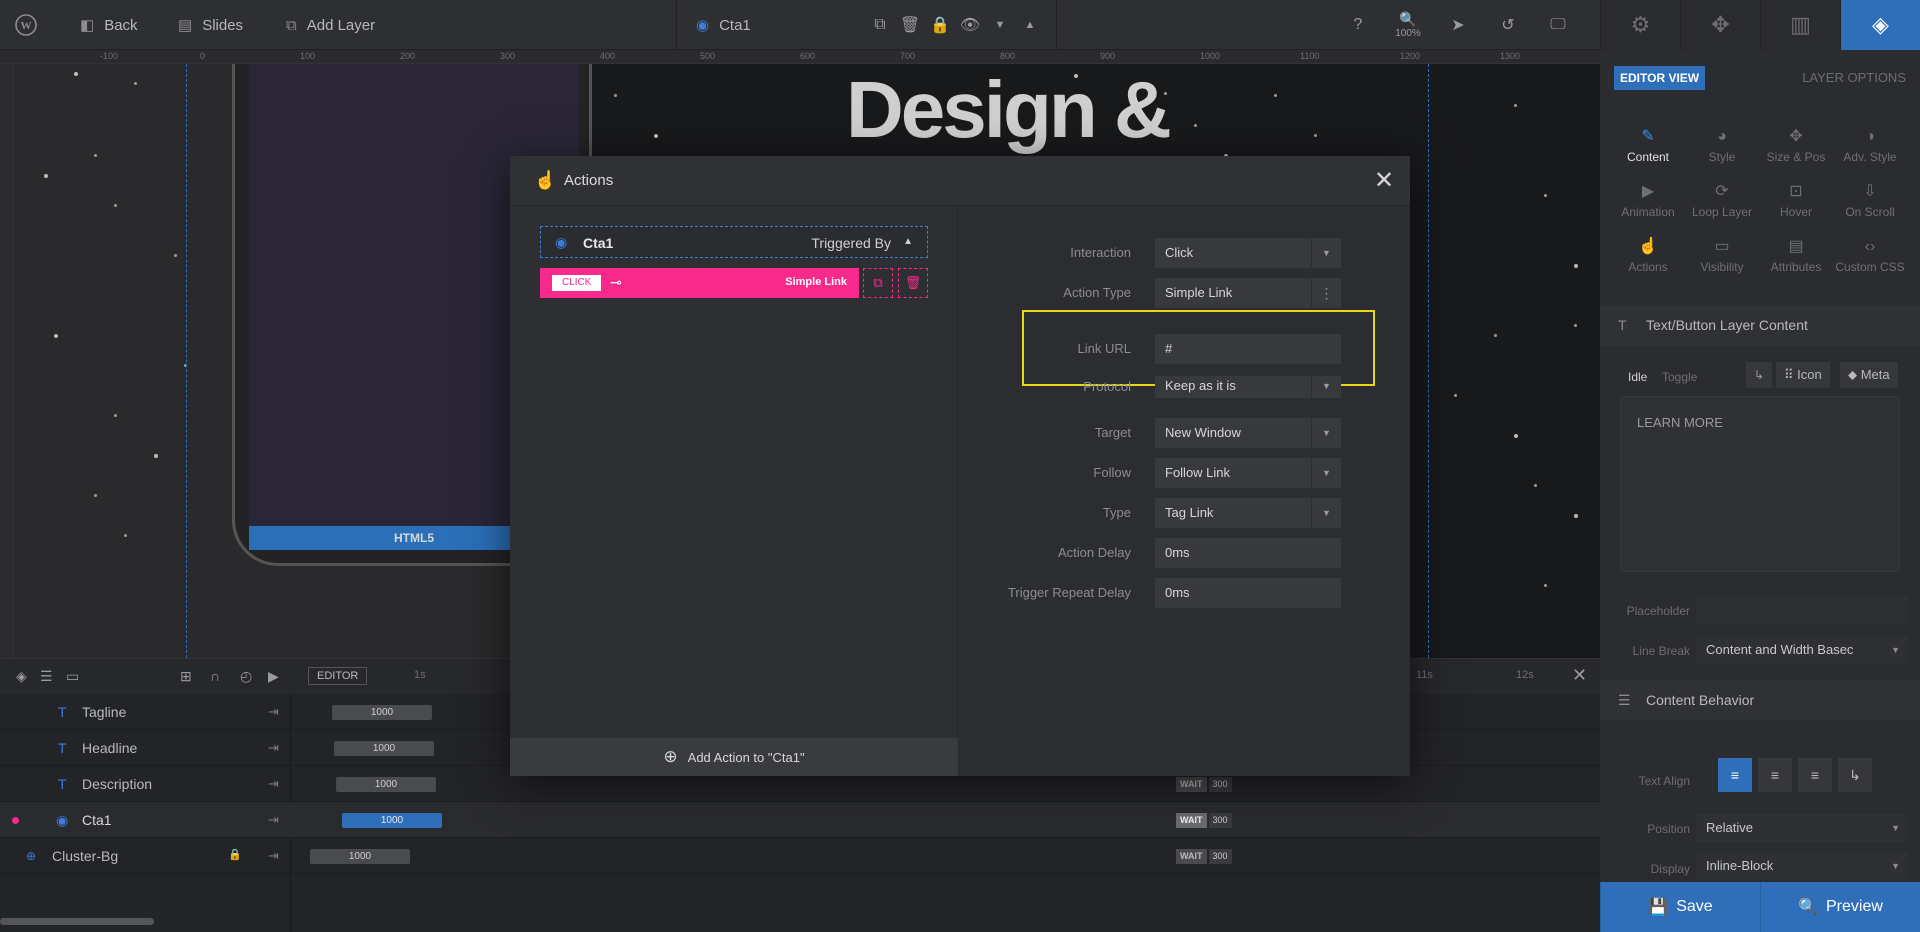  I want to click on action-item: CLICK ⊸ Simple Link, so click(699, 283).